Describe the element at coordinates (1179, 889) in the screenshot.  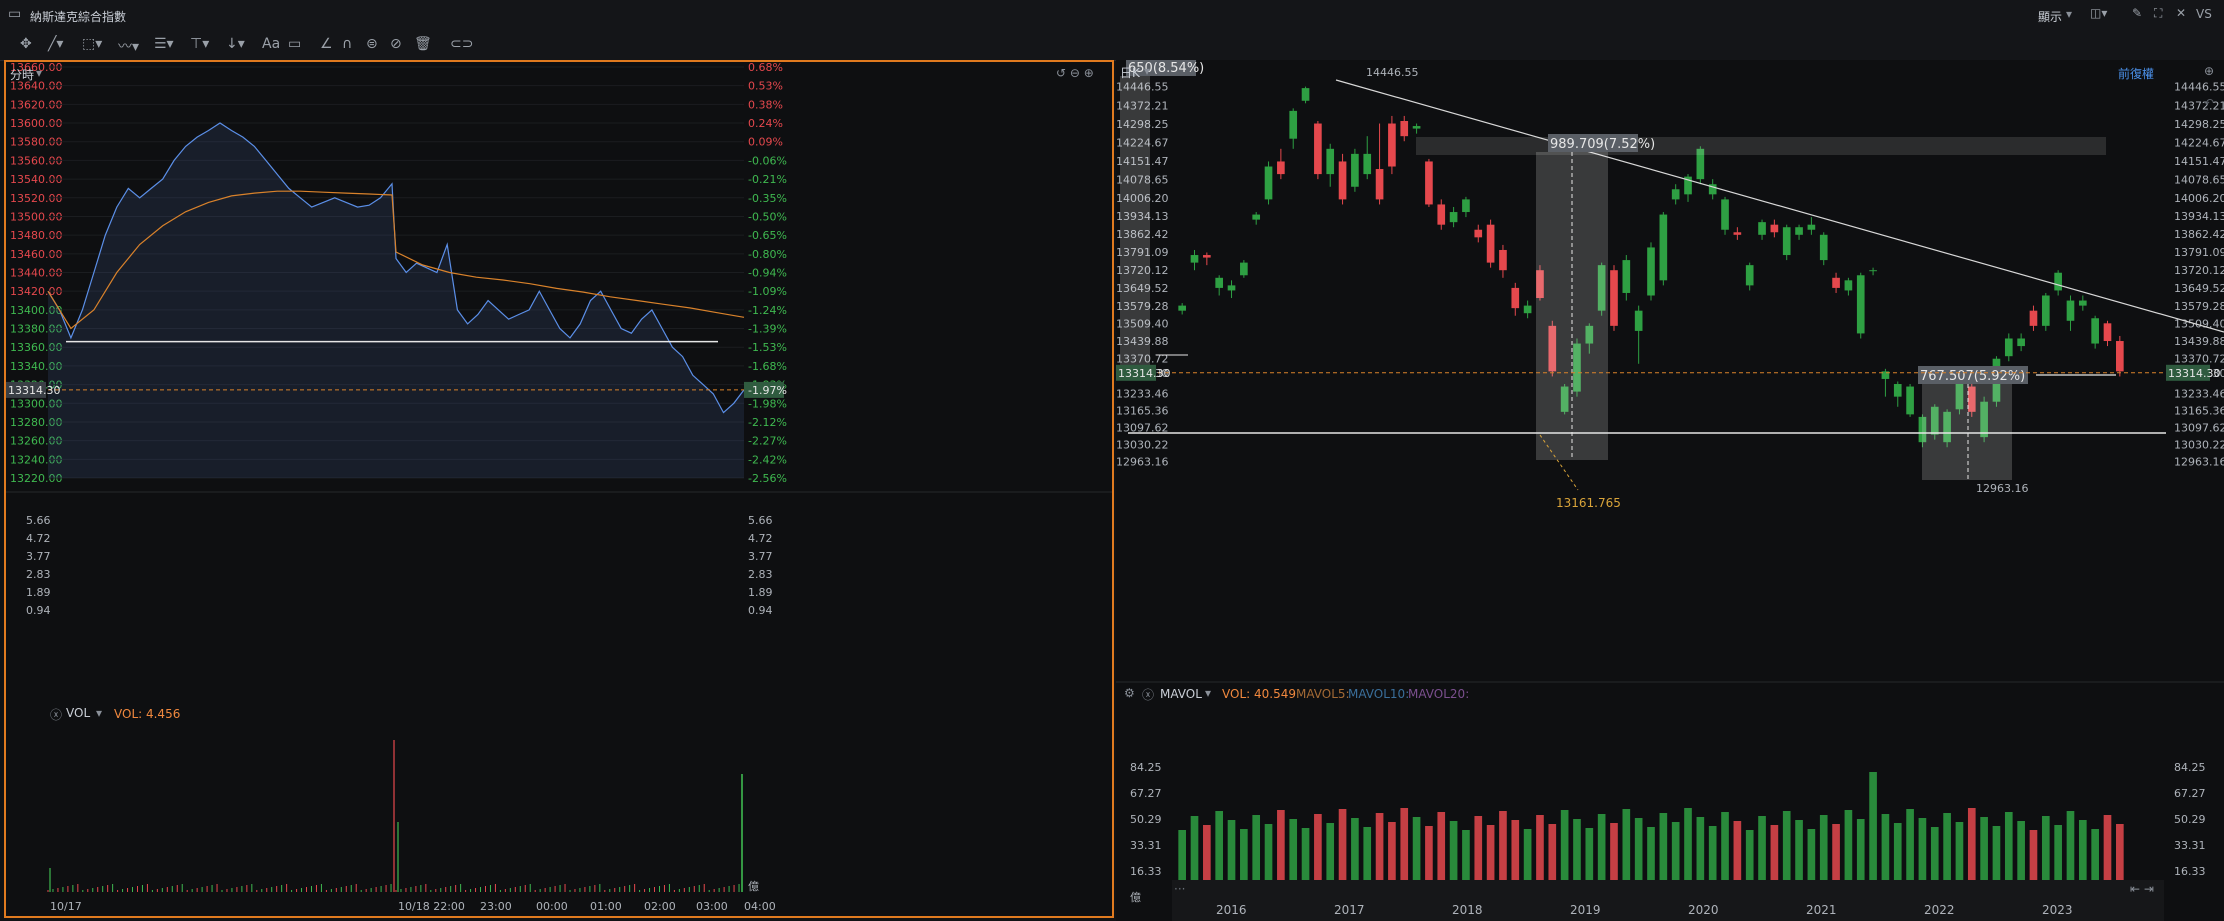
I see `more-icon: ···` at that location.